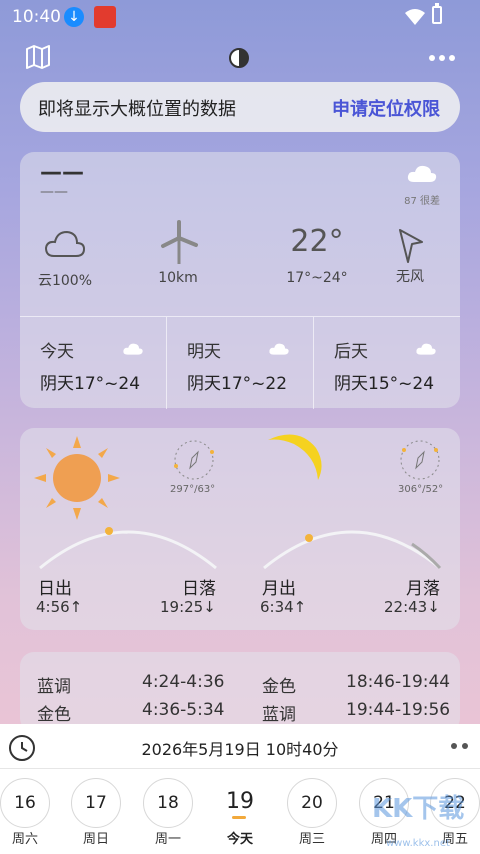 The width and height of the screenshot is (480, 854). Describe the element at coordinates (239, 839) in the screenshot. I see `weekday-label-today: 今天` at that location.